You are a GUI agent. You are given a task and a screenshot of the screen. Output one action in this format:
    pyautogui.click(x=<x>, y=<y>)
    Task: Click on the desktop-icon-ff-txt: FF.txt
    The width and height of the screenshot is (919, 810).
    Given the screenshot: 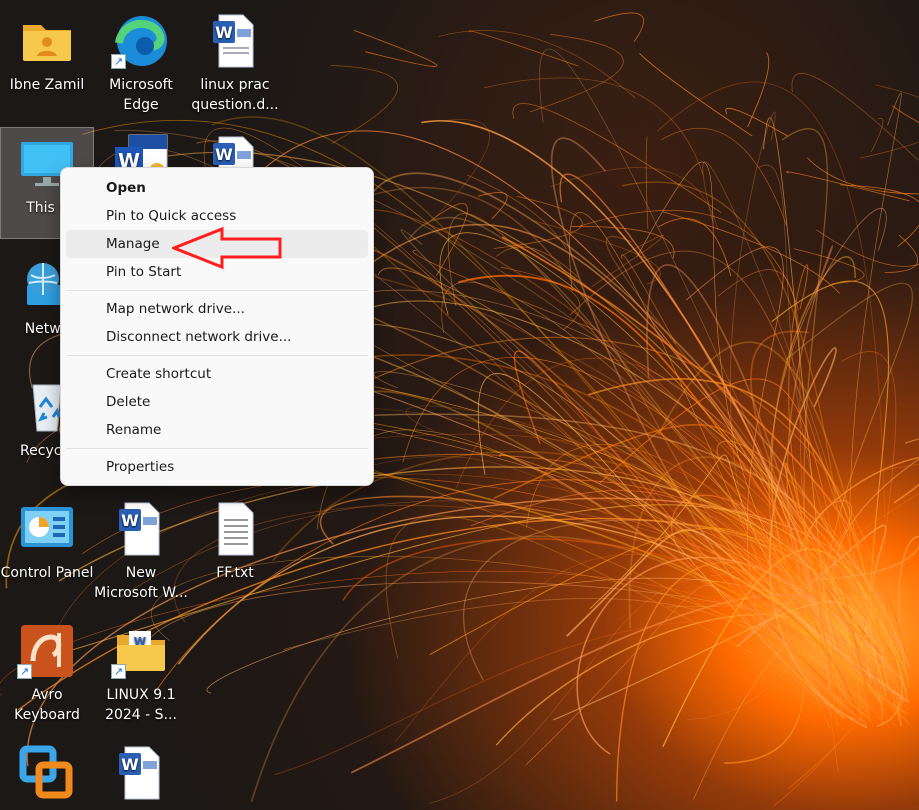 What is the action you would take?
    pyautogui.click(x=235, y=549)
    